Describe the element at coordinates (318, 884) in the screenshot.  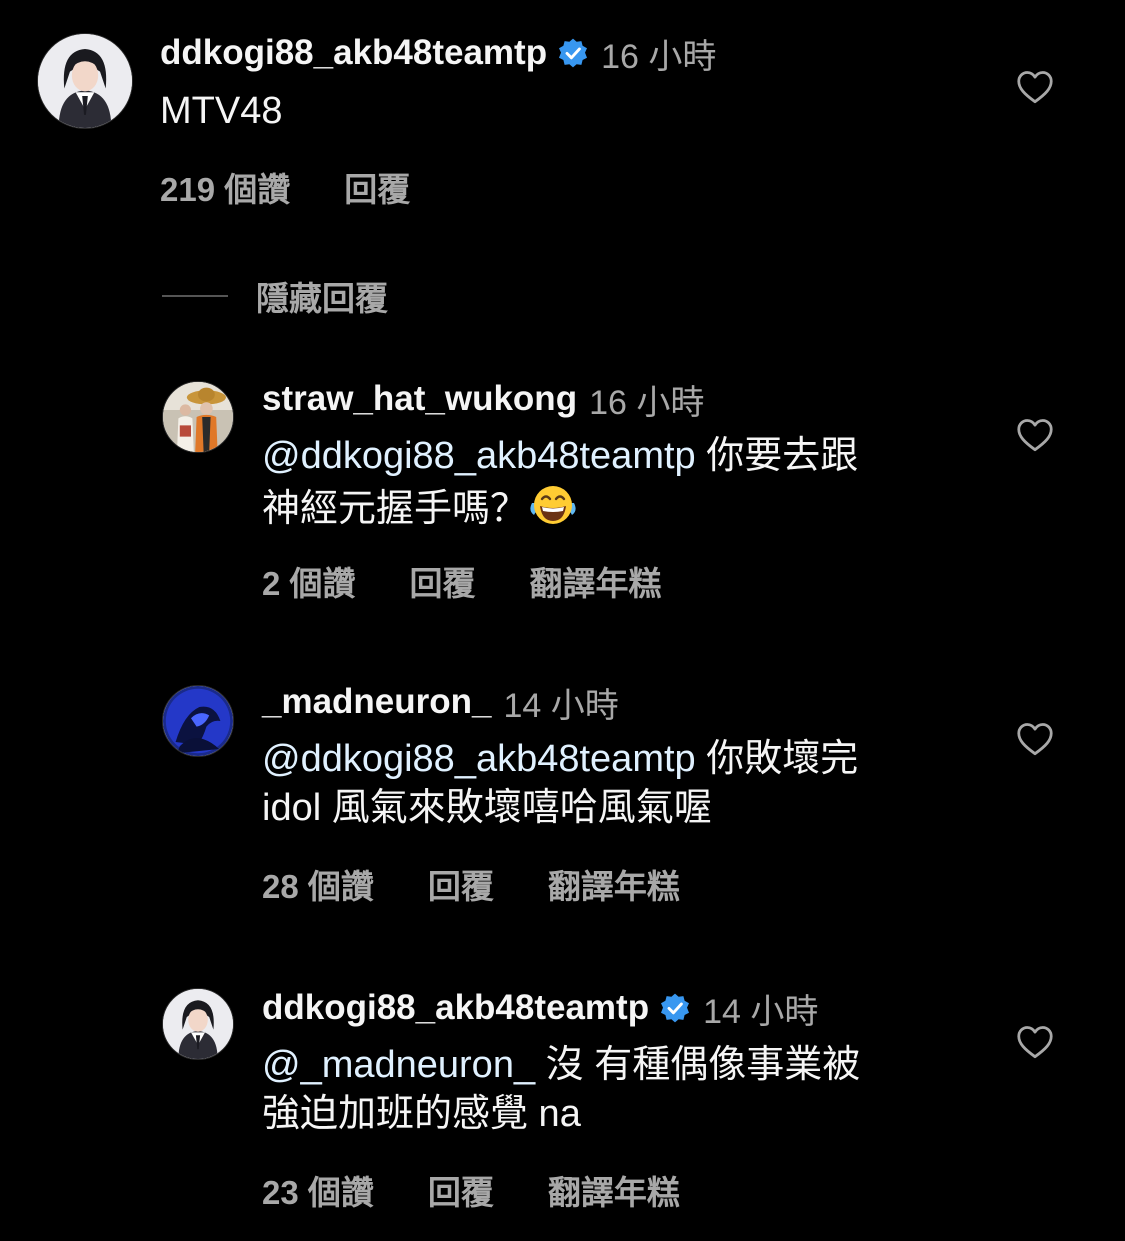
I see `likes-count: 28 個讚` at that location.